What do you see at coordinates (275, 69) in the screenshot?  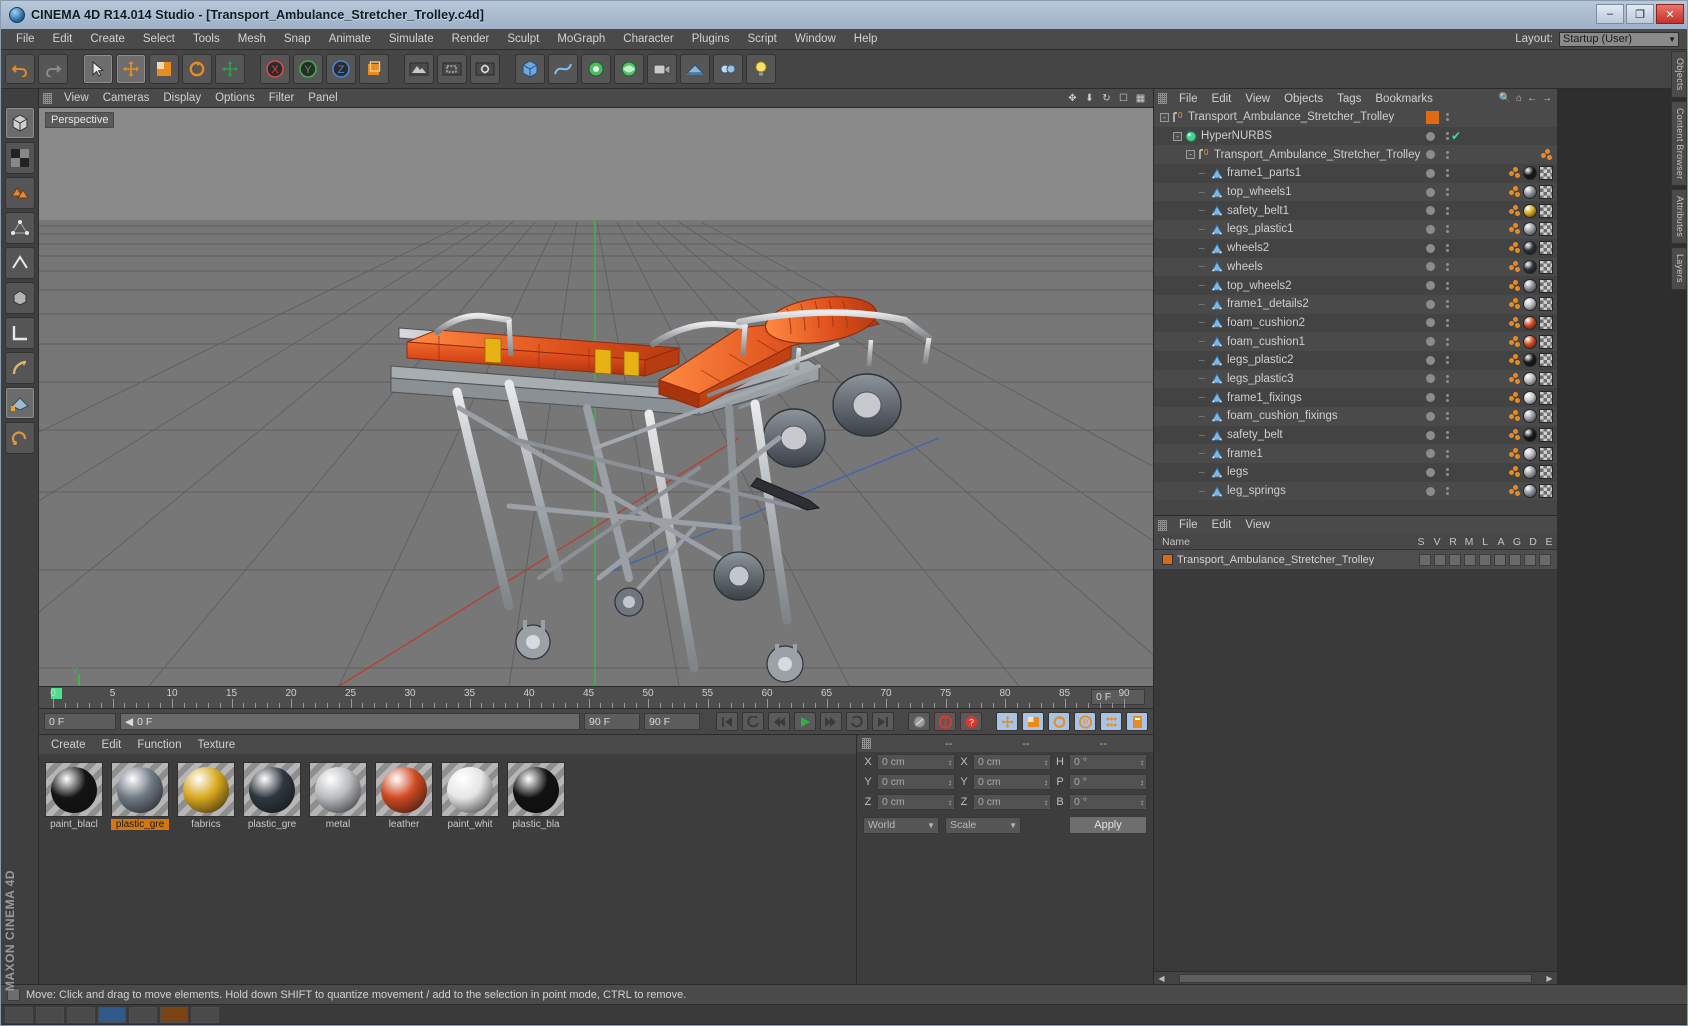 I see `lock-x-axis-button: X` at bounding box center [275, 69].